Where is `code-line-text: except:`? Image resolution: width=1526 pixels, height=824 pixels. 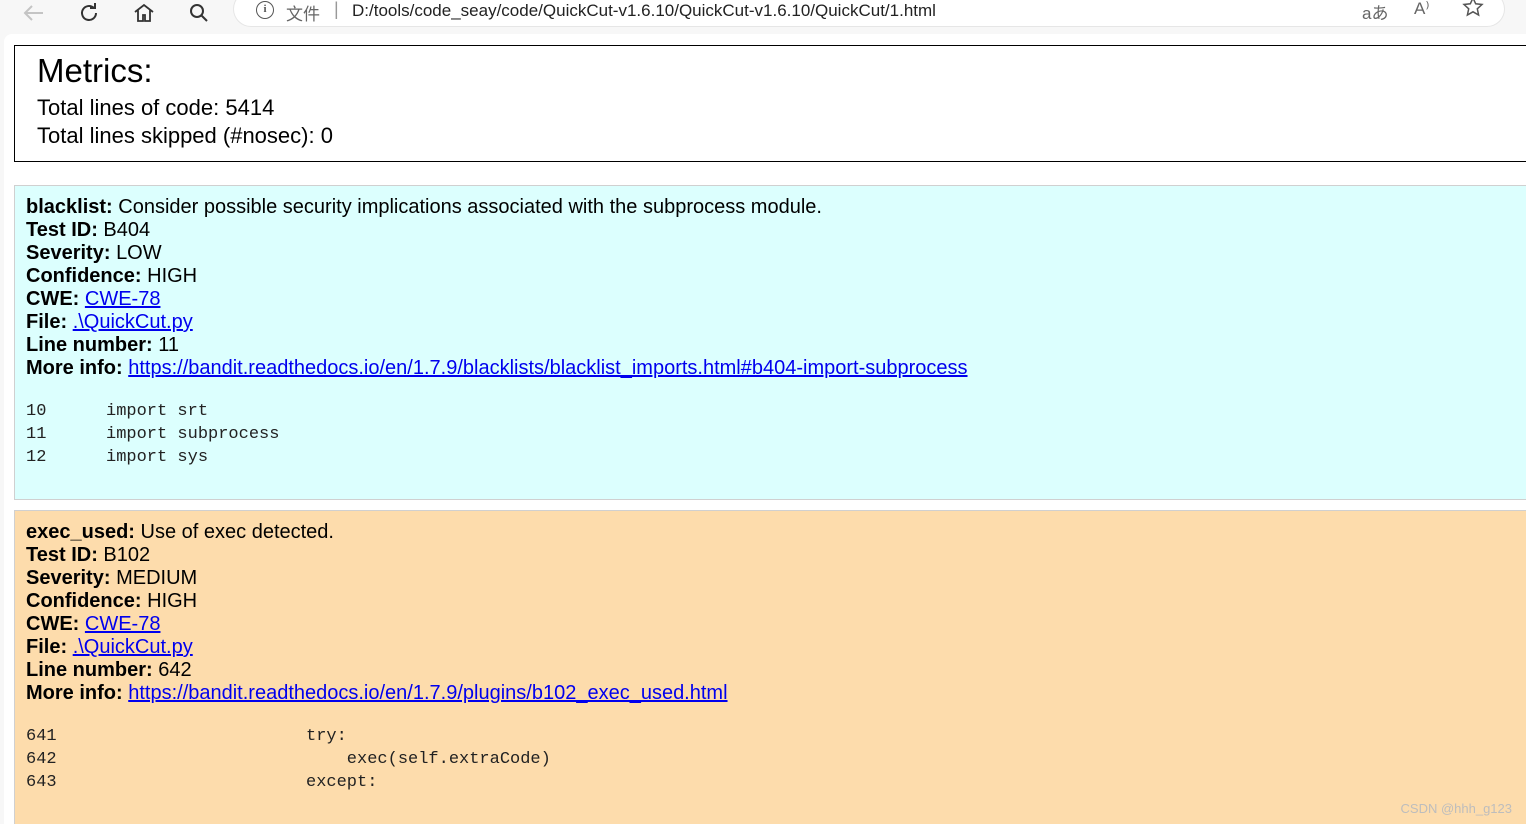 code-line-text: except: is located at coordinates (342, 782).